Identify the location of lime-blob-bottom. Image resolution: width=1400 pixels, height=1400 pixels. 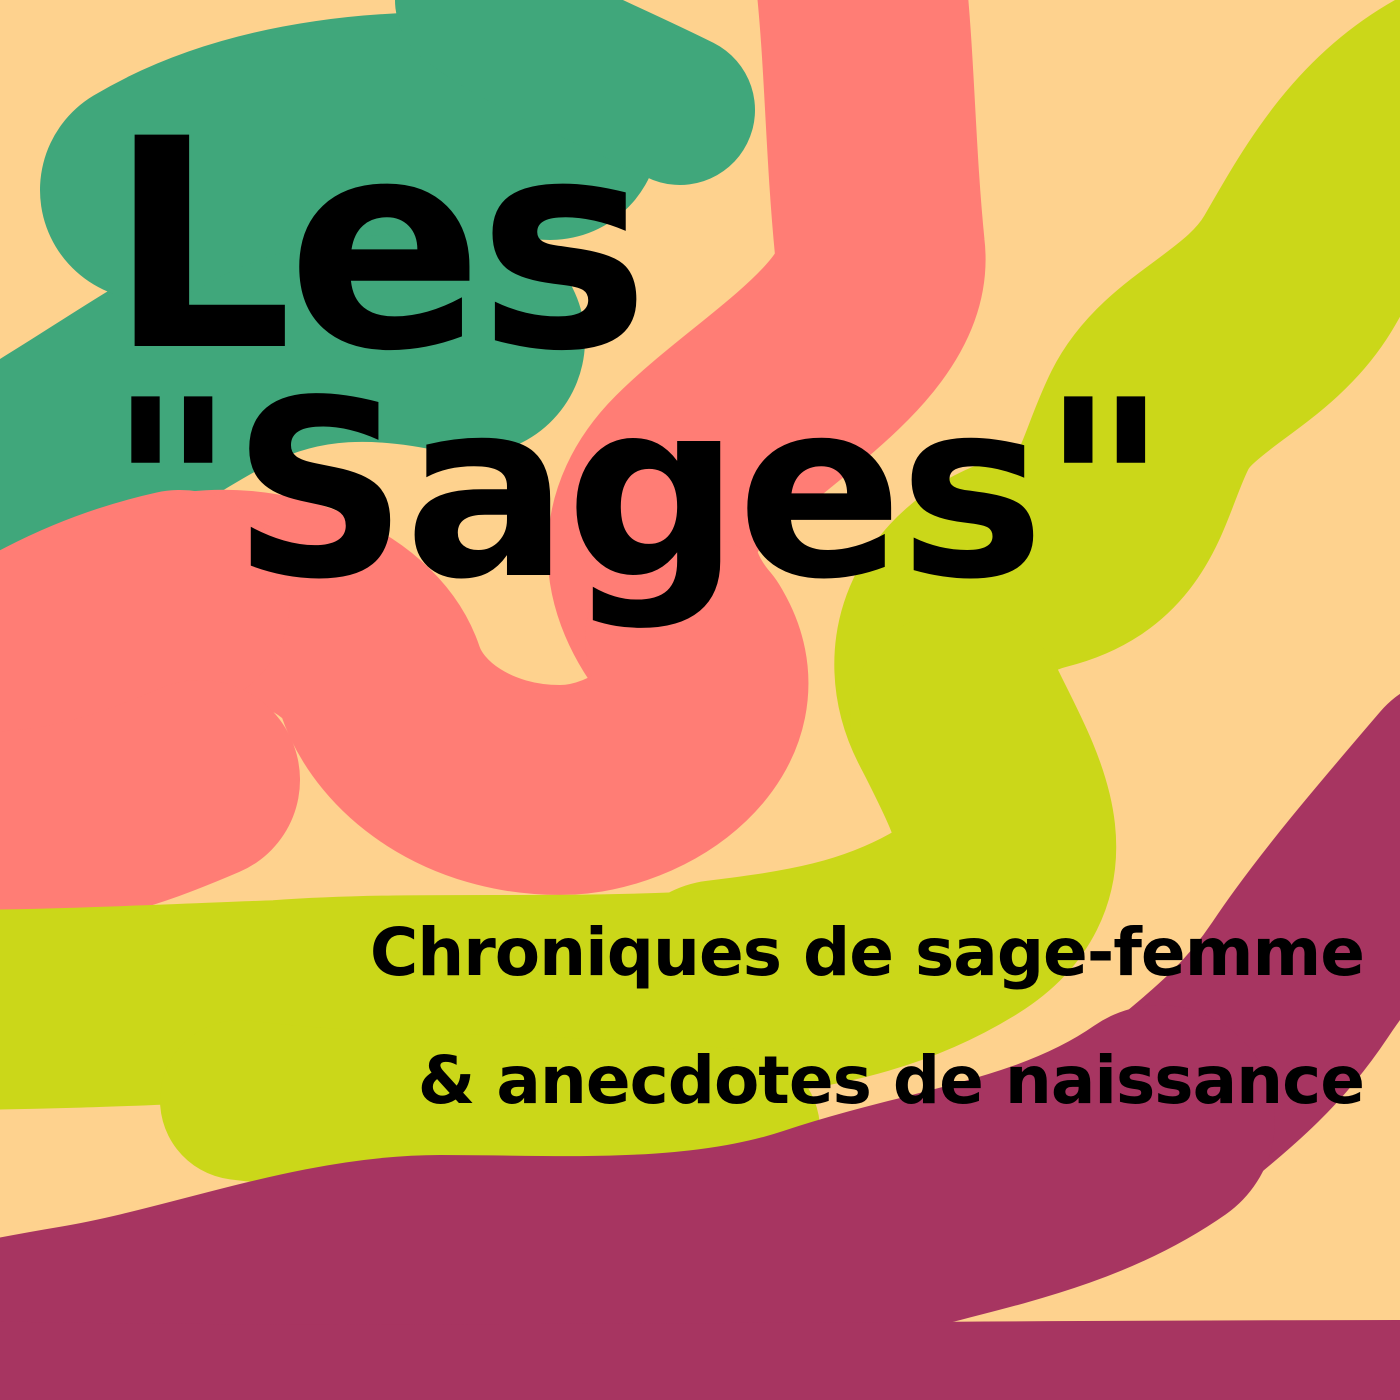
(410, 1000).